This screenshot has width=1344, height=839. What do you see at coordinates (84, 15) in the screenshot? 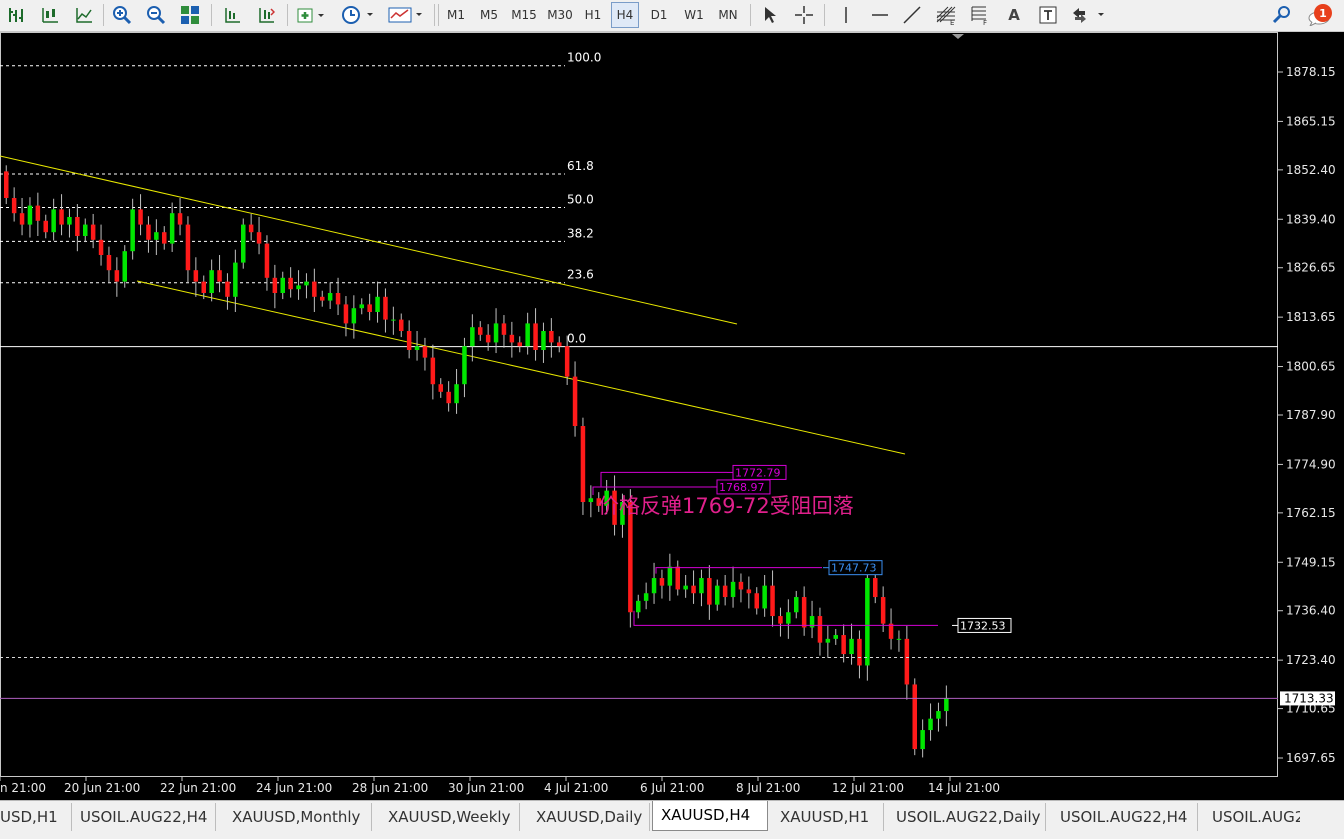
I see `line-chart-icon` at bounding box center [84, 15].